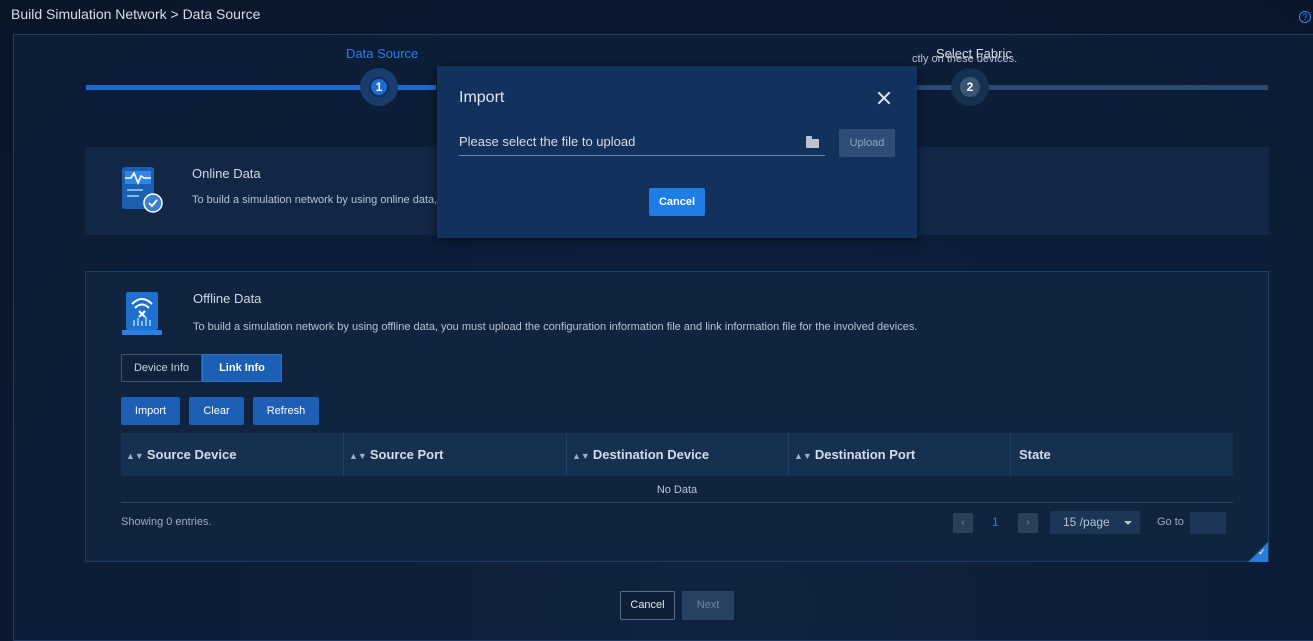  Describe the element at coordinates (1122, 454) in the screenshot. I see `column-state: State` at that location.